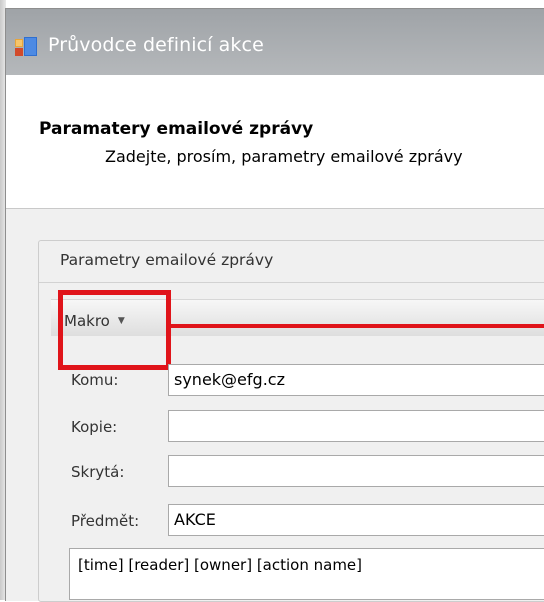 This screenshot has width=544, height=602. What do you see at coordinates (105, 521) in the screenshot?
I see `subject-label: Předmět:` at bounding box center [105, 521].